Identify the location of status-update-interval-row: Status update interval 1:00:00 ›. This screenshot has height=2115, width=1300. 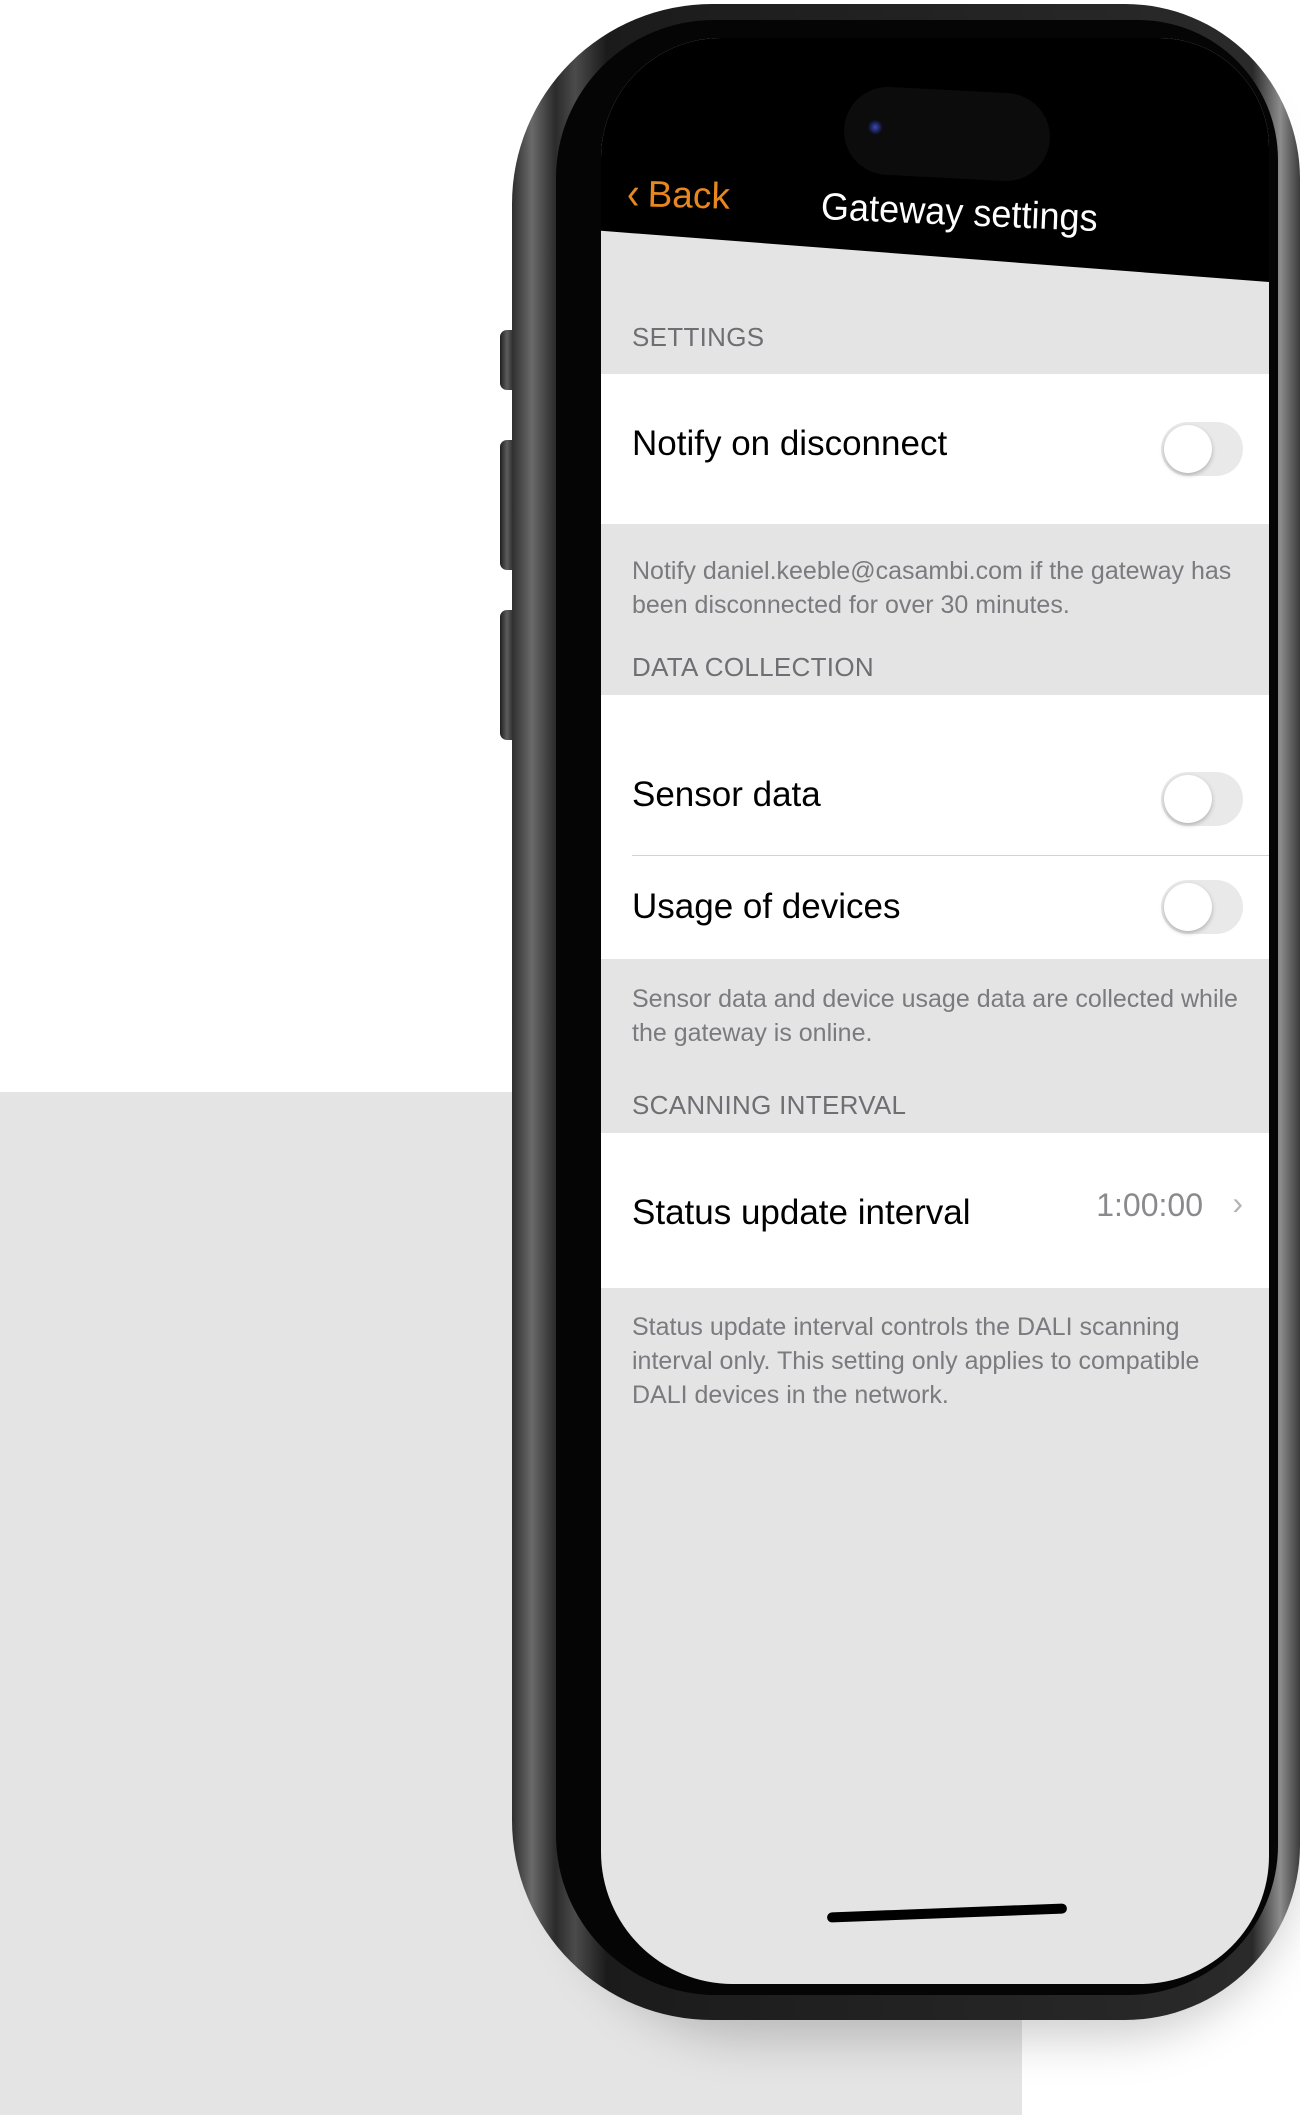
(935, 1210).